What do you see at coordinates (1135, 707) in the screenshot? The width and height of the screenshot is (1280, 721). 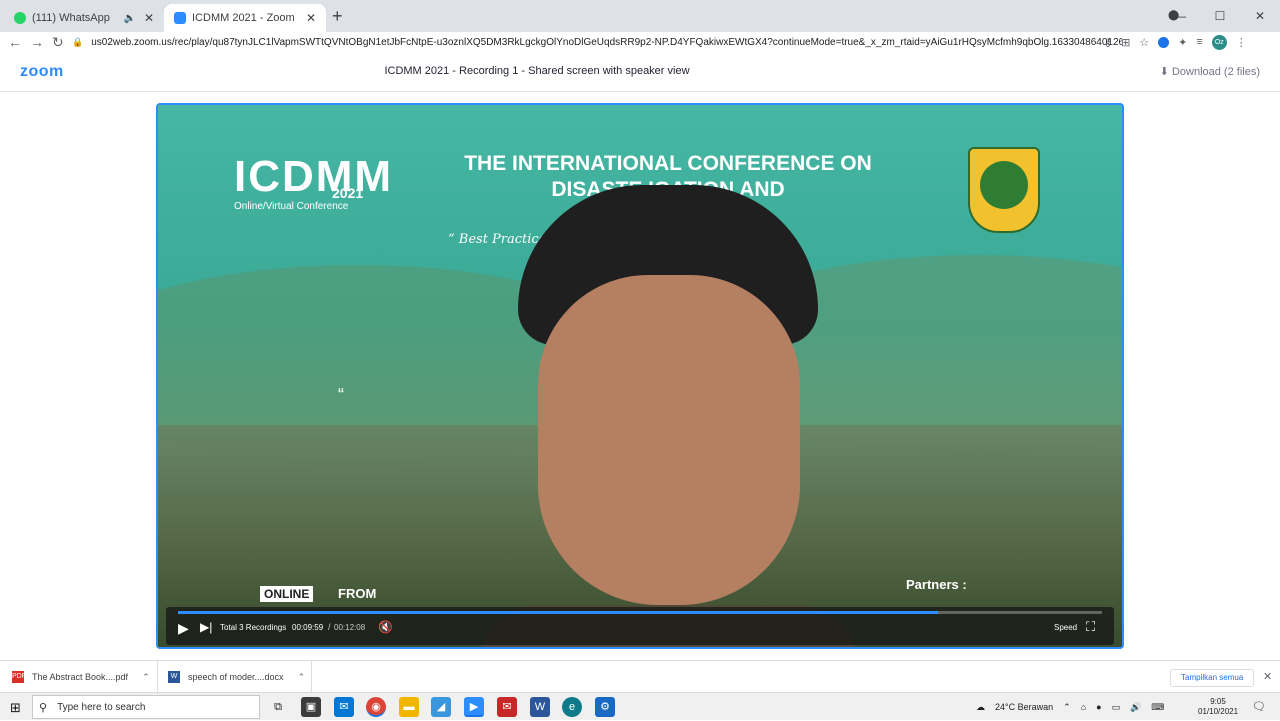 I see `volume-icon: 🔊` at bounding box center [1135, 707].